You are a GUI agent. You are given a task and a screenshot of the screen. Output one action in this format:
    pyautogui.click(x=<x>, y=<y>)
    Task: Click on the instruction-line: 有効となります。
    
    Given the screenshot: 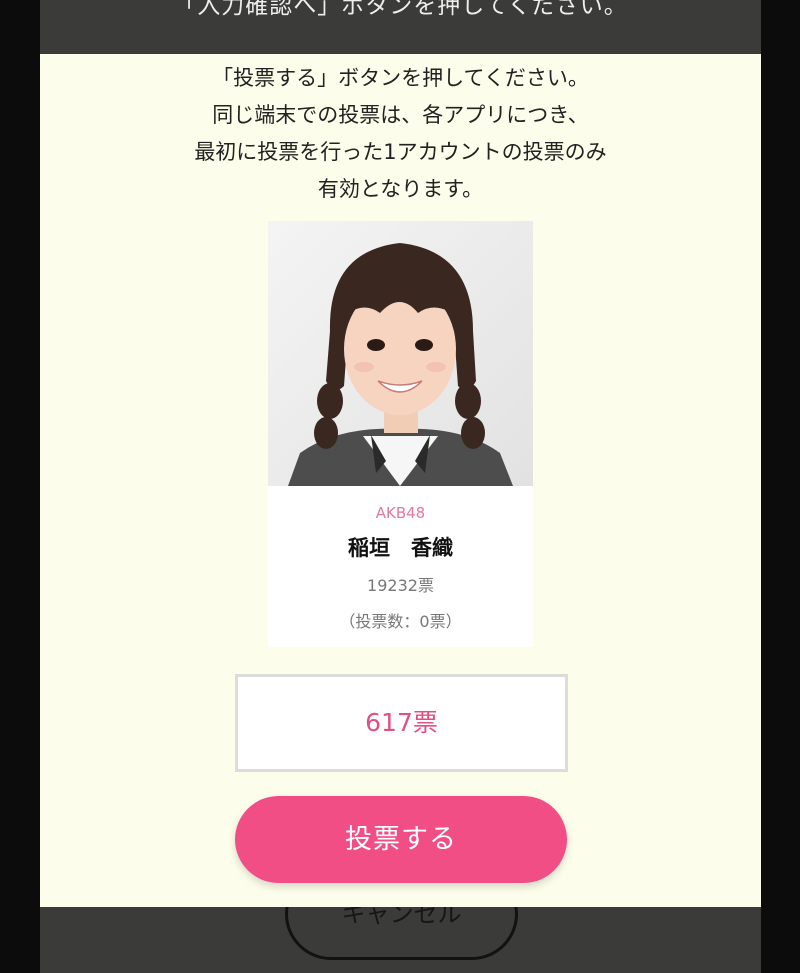 What is the action you would take?
    pyautogui.click(x=400, y=189)
    